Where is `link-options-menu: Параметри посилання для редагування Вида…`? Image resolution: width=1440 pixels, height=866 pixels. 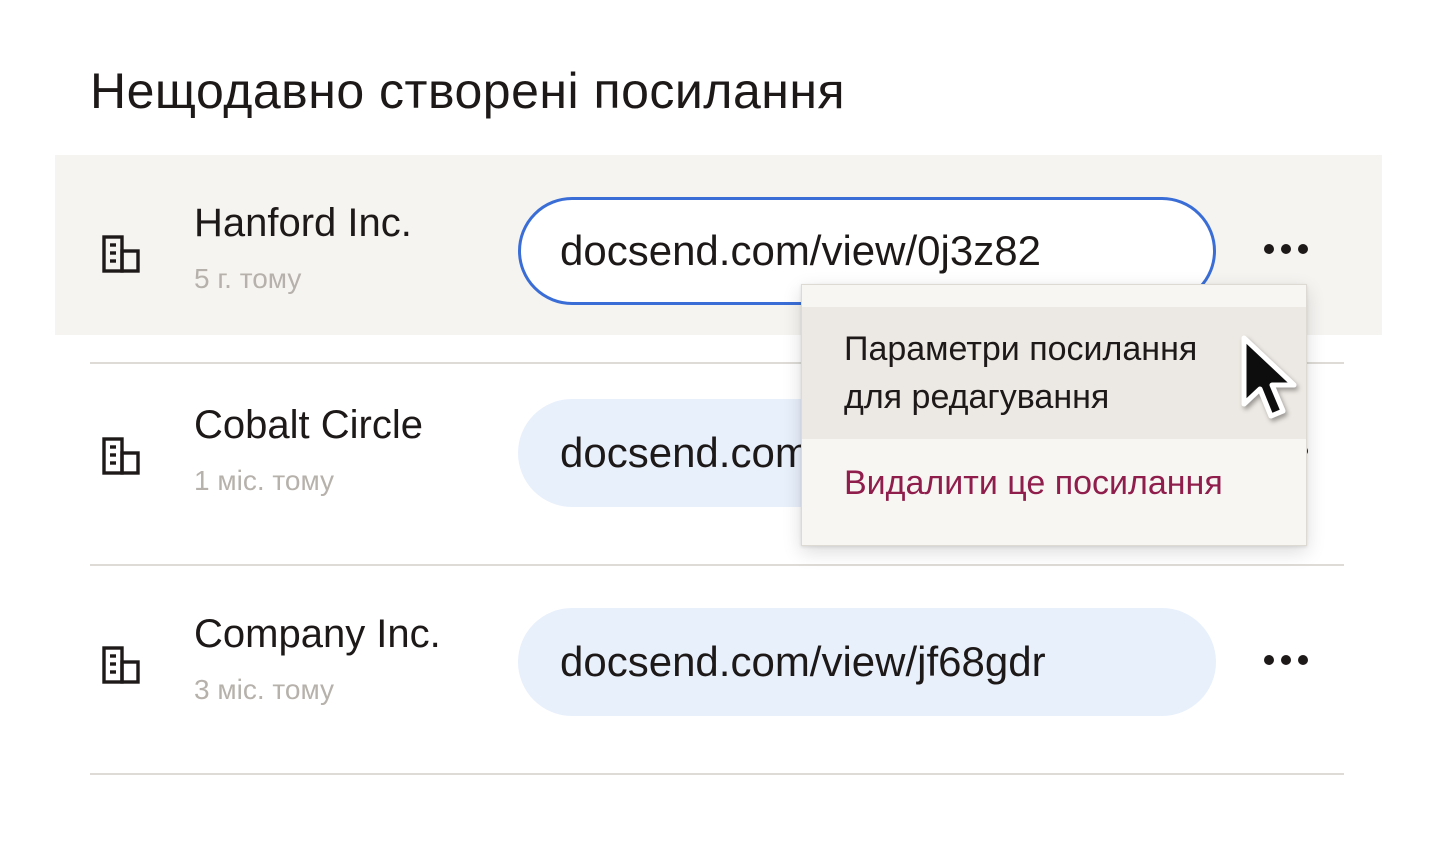
link-options-menu: Параметри посилання для редагування Вида… is located at coordinates (1054, 415).